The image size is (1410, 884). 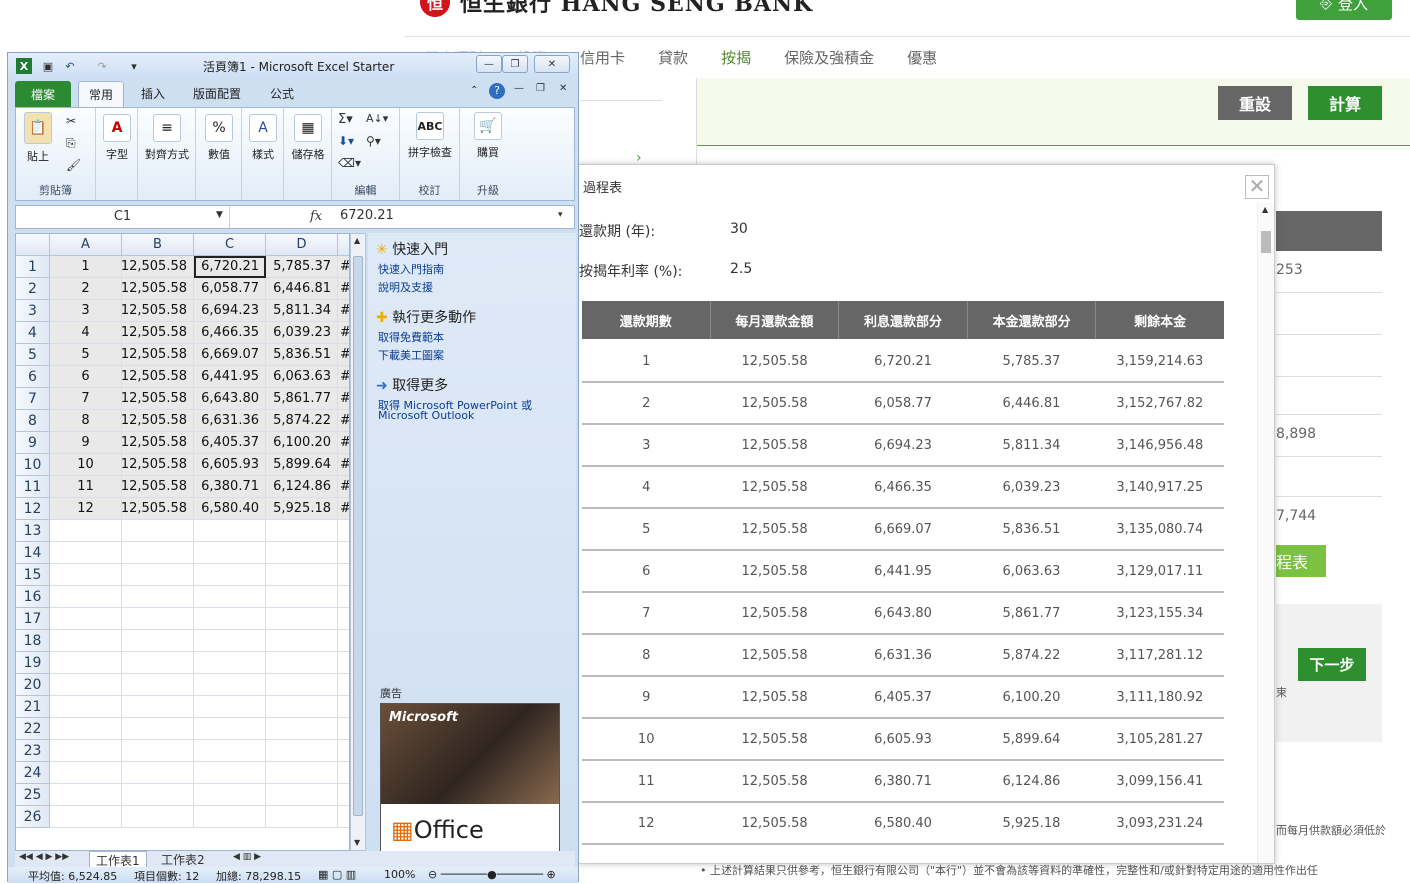 What do you see at coordinates (489, 64) in the screenshot?
I see `minimize-icon: —` at bounding box center [489, 64].